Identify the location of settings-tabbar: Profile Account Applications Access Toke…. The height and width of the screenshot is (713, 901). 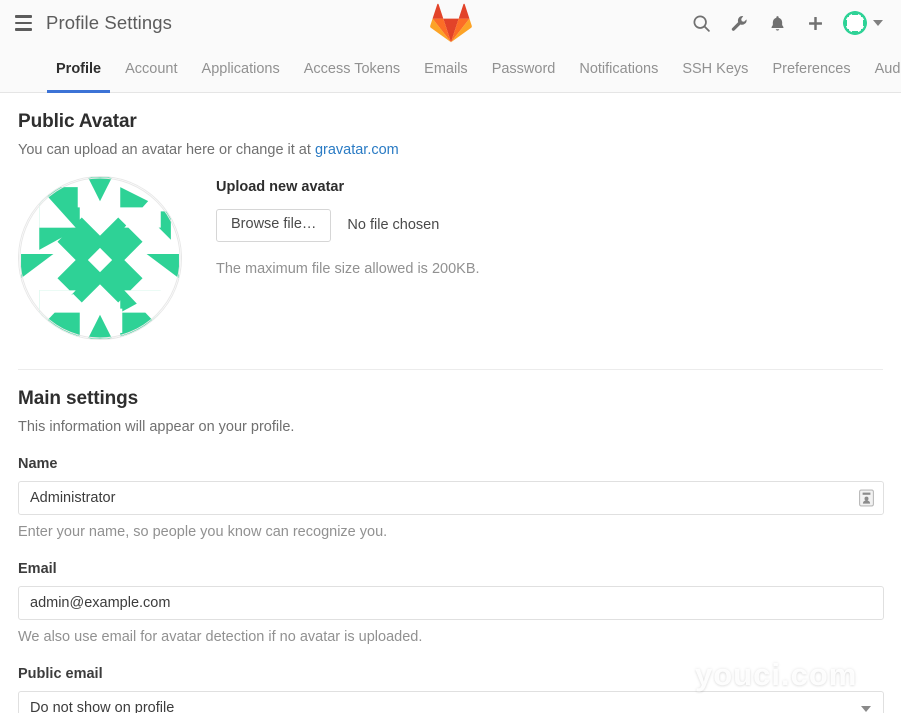
(450, 69).